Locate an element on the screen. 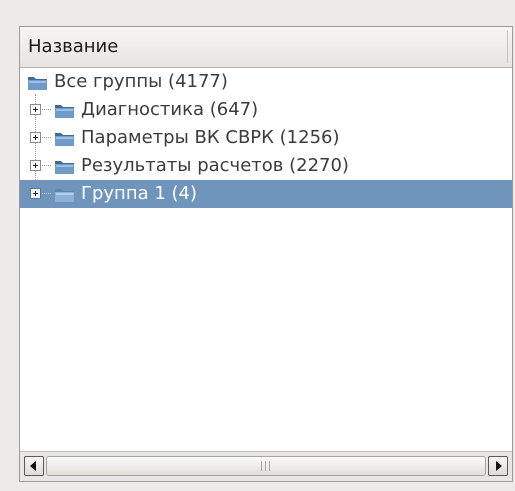  arrow-right-icon is located at coordinates (499, 466).